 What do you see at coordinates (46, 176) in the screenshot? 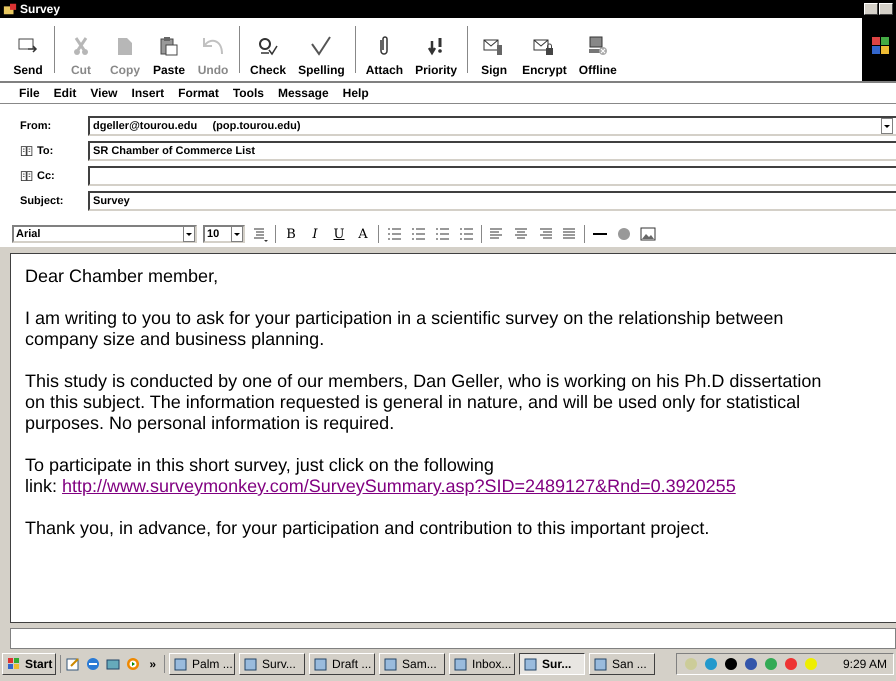
I see `field-label: Cc:` at bounding box center [46, 176].